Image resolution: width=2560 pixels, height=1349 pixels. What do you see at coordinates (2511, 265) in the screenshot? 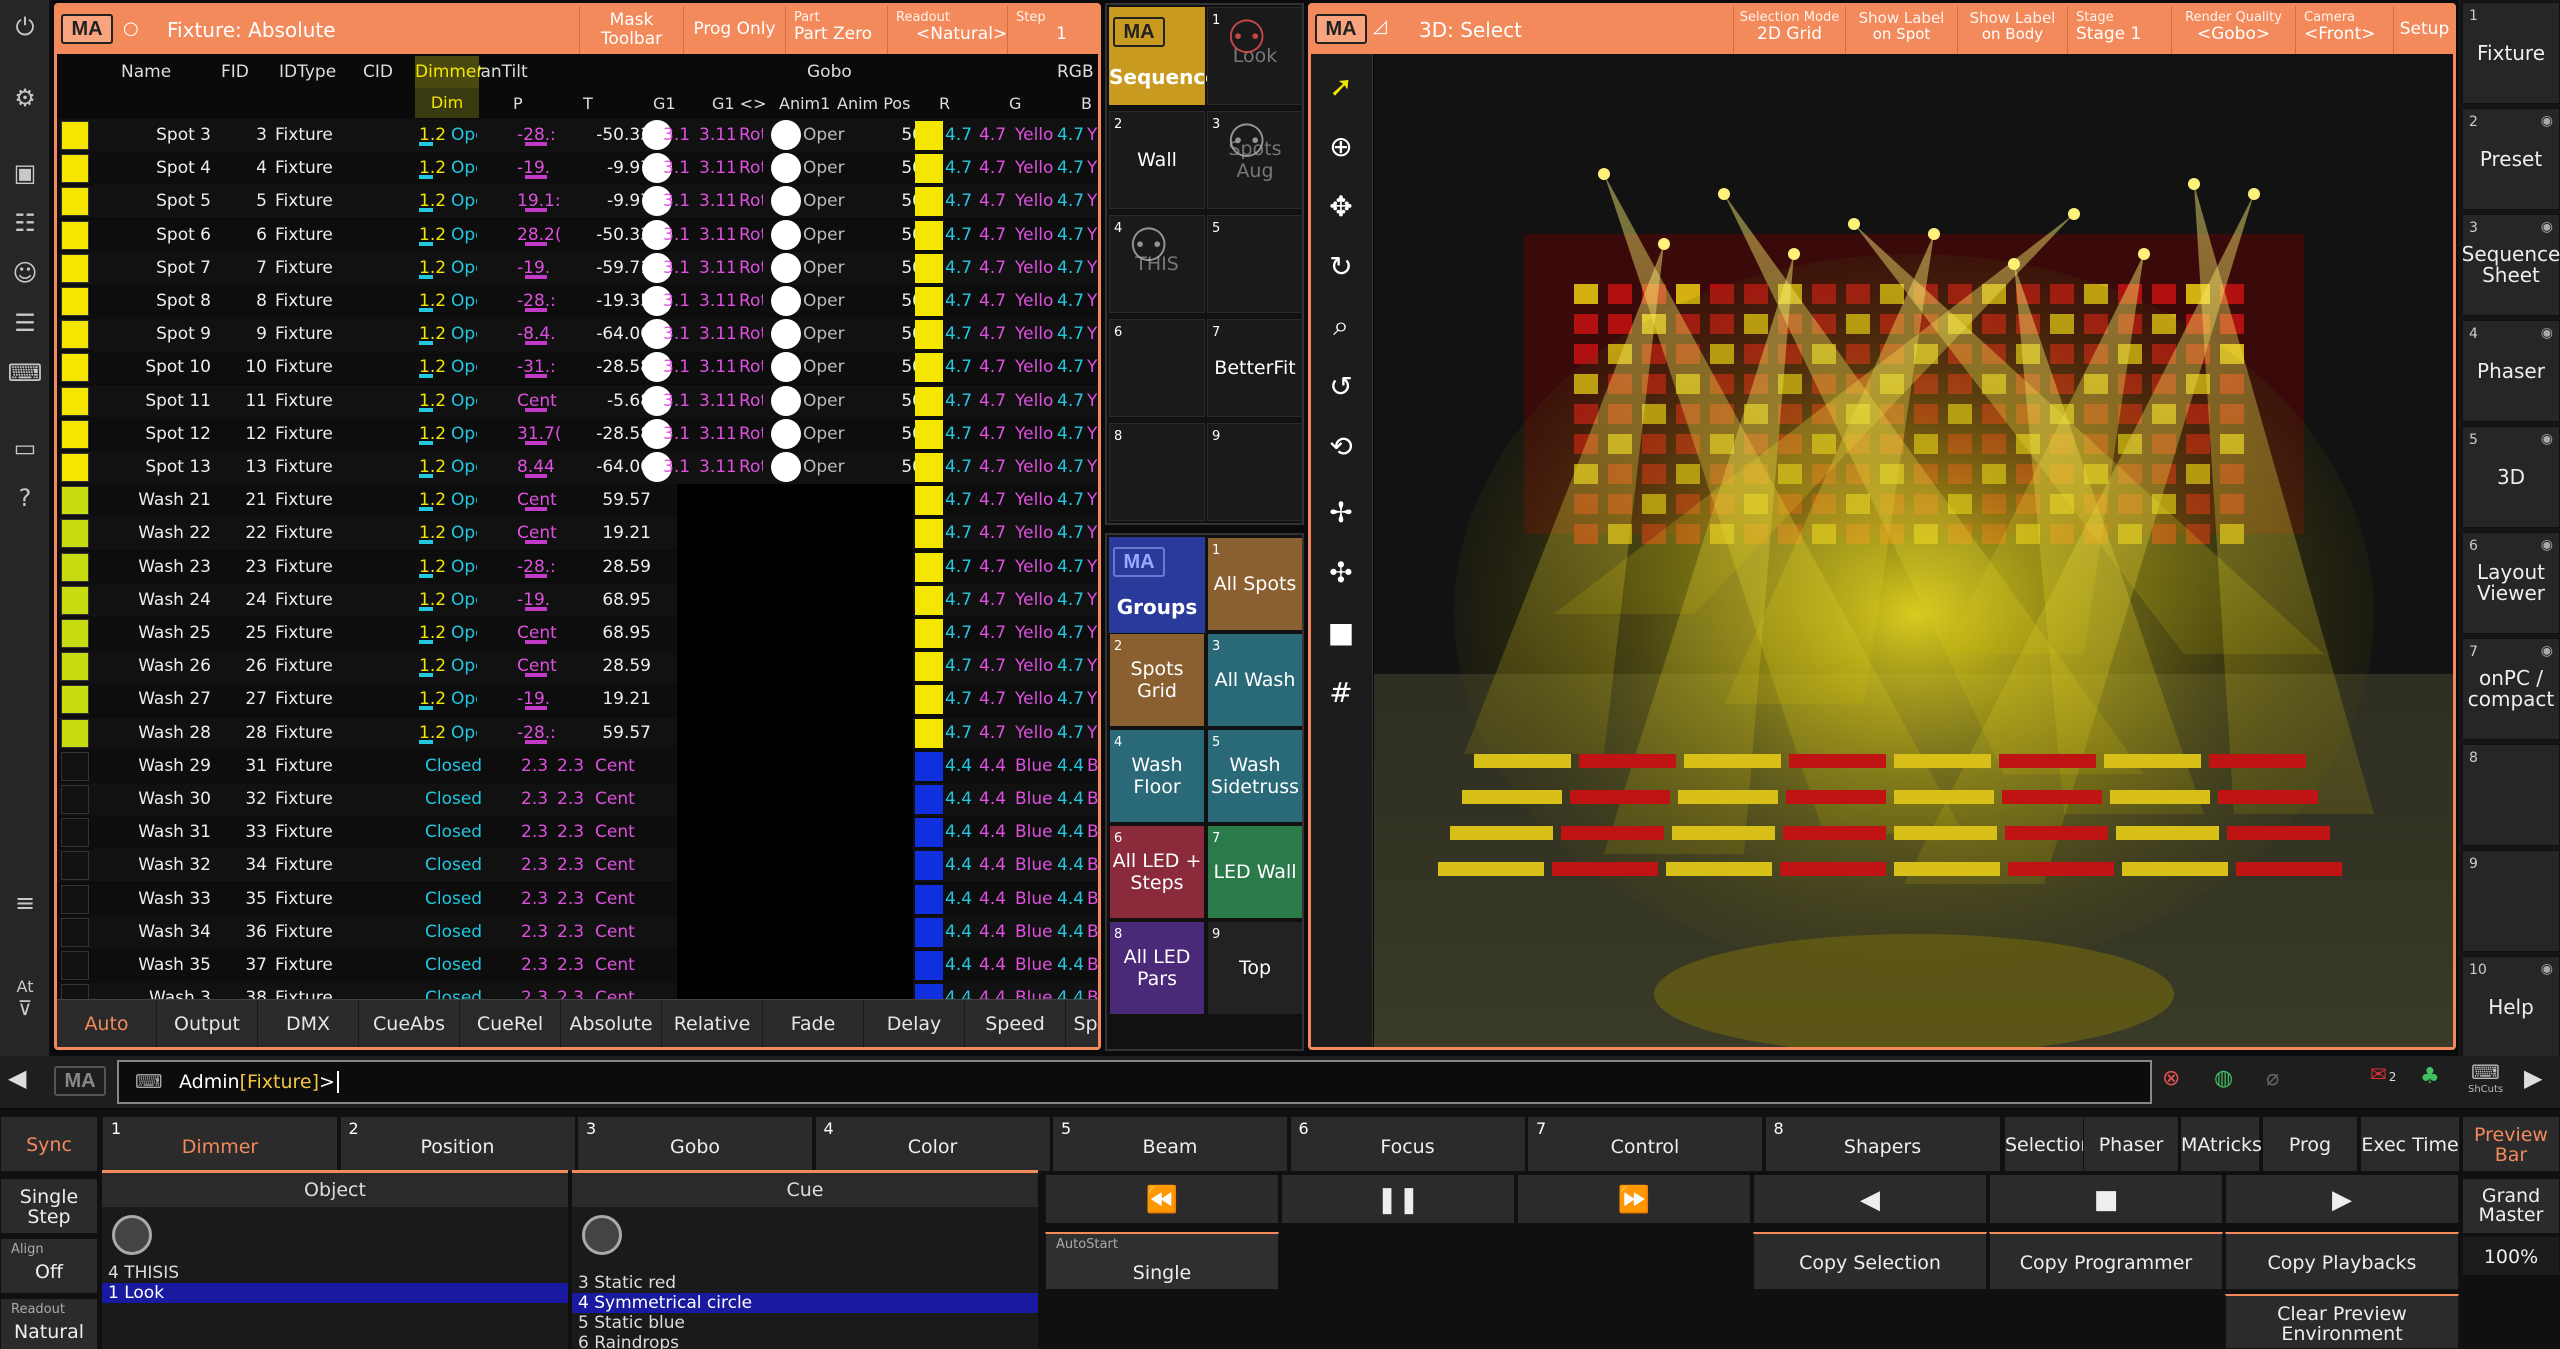
I see `view-button-sequence-sheet: 3 Sequence Sheet ◉` at bounding box center [2511, 265].